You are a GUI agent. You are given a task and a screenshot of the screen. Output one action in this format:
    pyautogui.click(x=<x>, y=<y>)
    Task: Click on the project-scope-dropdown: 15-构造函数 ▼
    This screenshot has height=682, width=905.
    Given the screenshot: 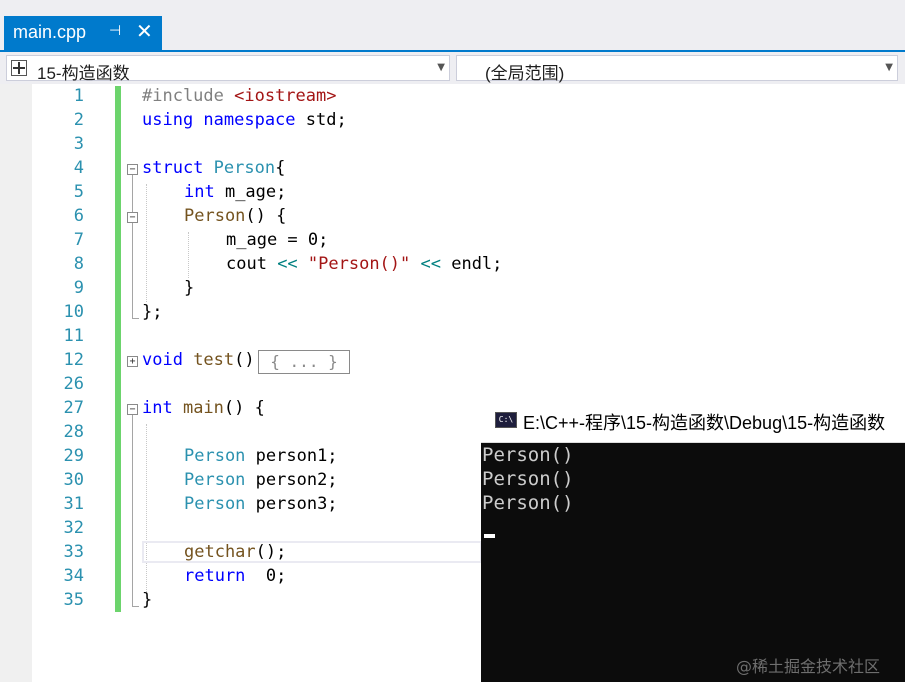 What is the action you would take?
    pyautogui.click(x=228, y=69)
    